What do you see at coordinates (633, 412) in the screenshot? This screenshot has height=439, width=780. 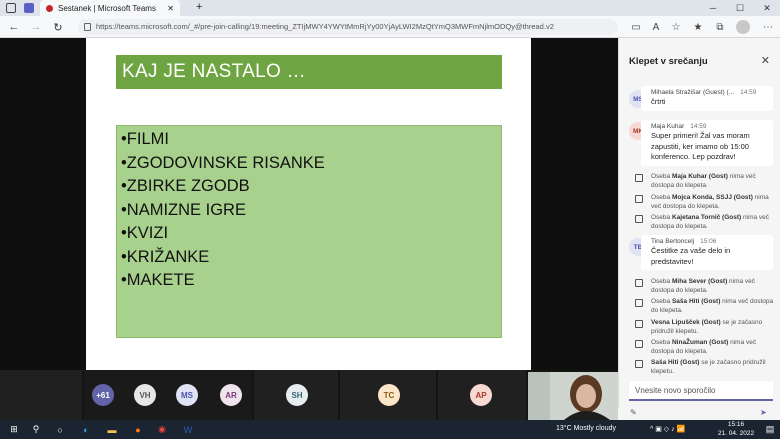 I see `format-icon: ✎` at bounding box center [633, 412].